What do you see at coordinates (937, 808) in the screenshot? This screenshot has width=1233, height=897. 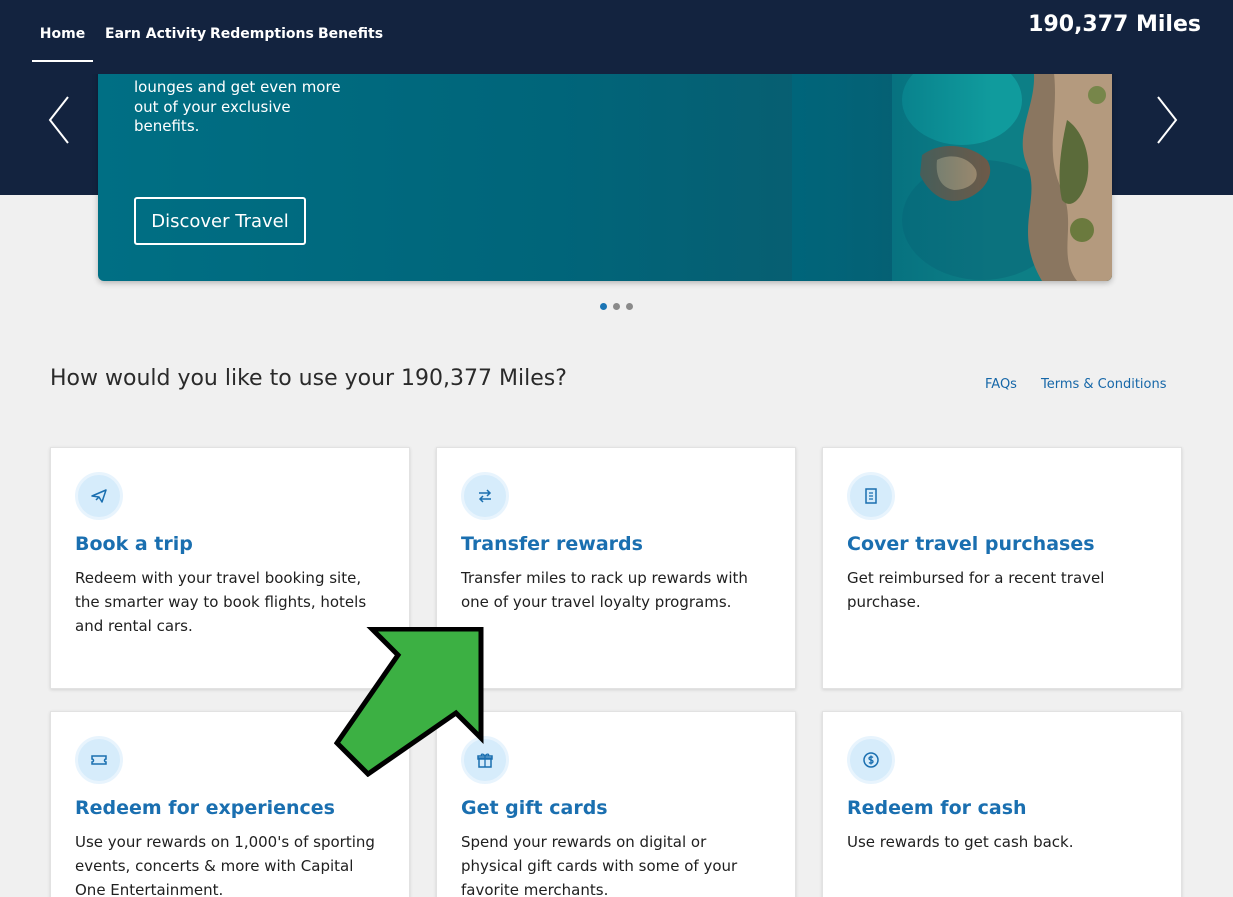 I see `card-title: Redeem for cash` at bounding box center [937, 808].